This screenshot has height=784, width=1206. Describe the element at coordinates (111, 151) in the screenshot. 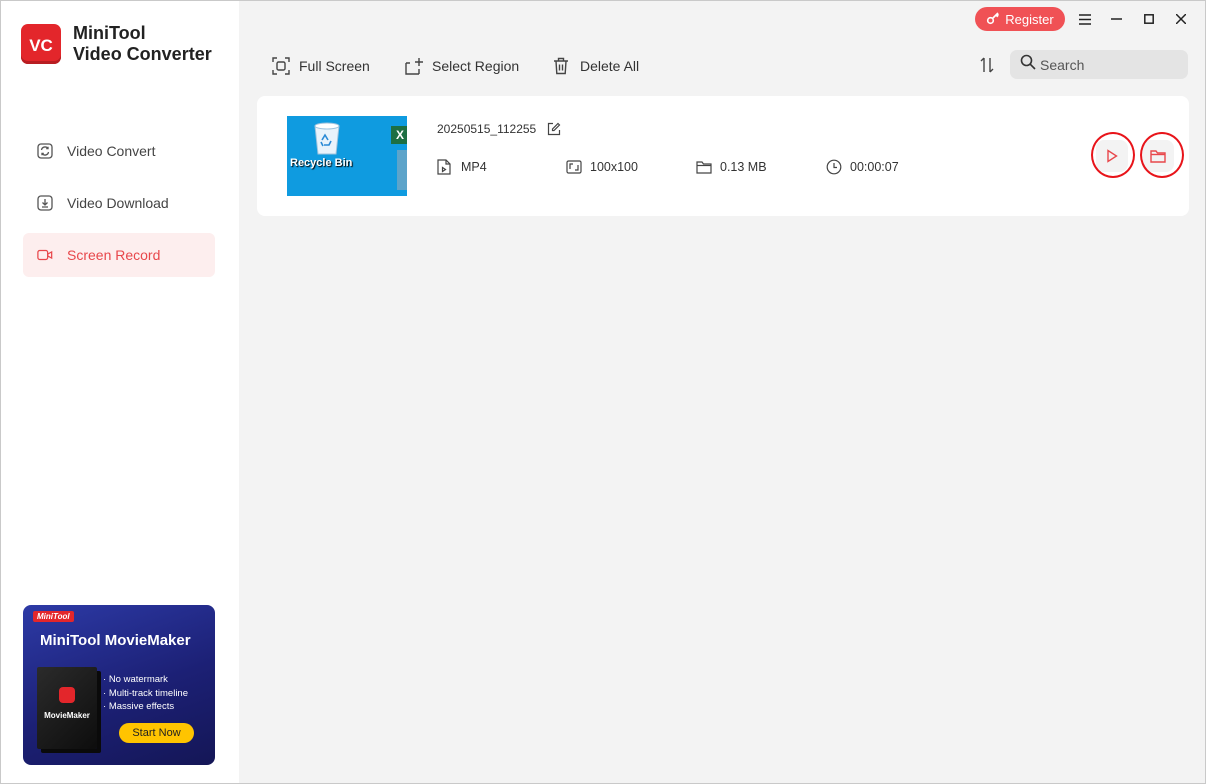

I see `sidebar-item-label: Video Convert` at that location.